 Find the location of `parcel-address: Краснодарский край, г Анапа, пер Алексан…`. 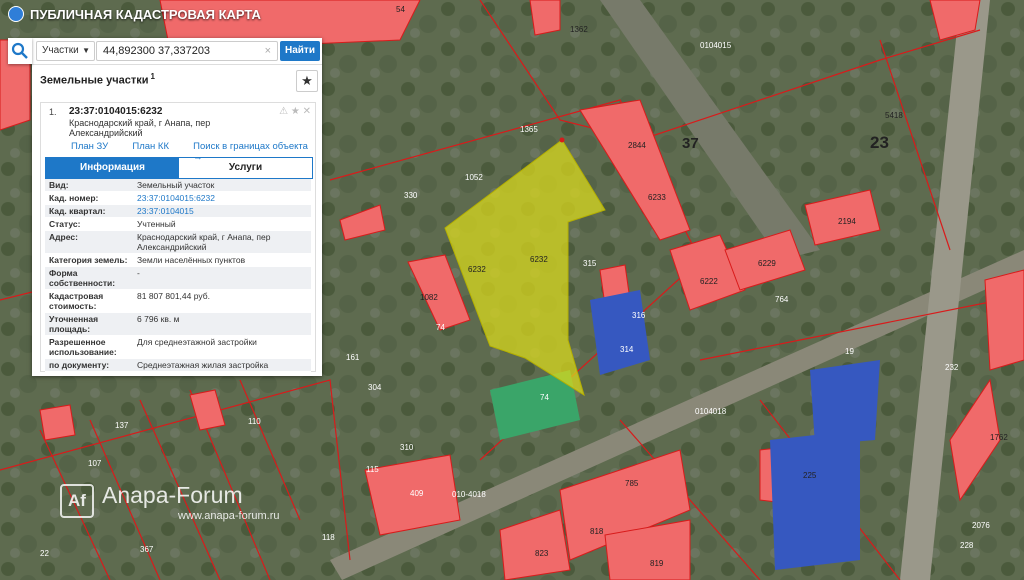

parcel-address: Краснодарский край, г Анапа, пер Алексан… is located at coordinates (140, 128).